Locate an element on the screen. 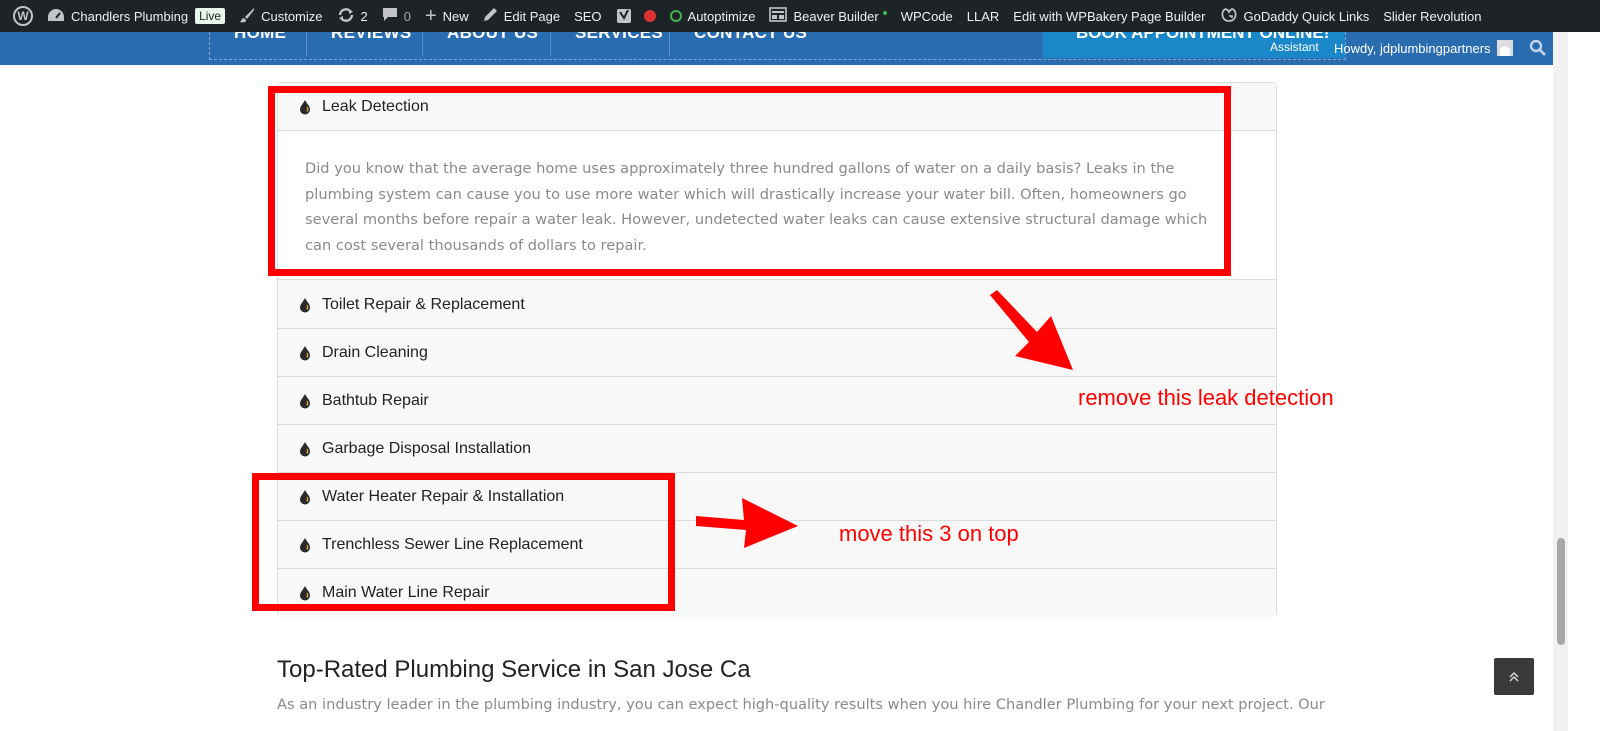  comments-link: 0 is located at coordinates (396, 16).